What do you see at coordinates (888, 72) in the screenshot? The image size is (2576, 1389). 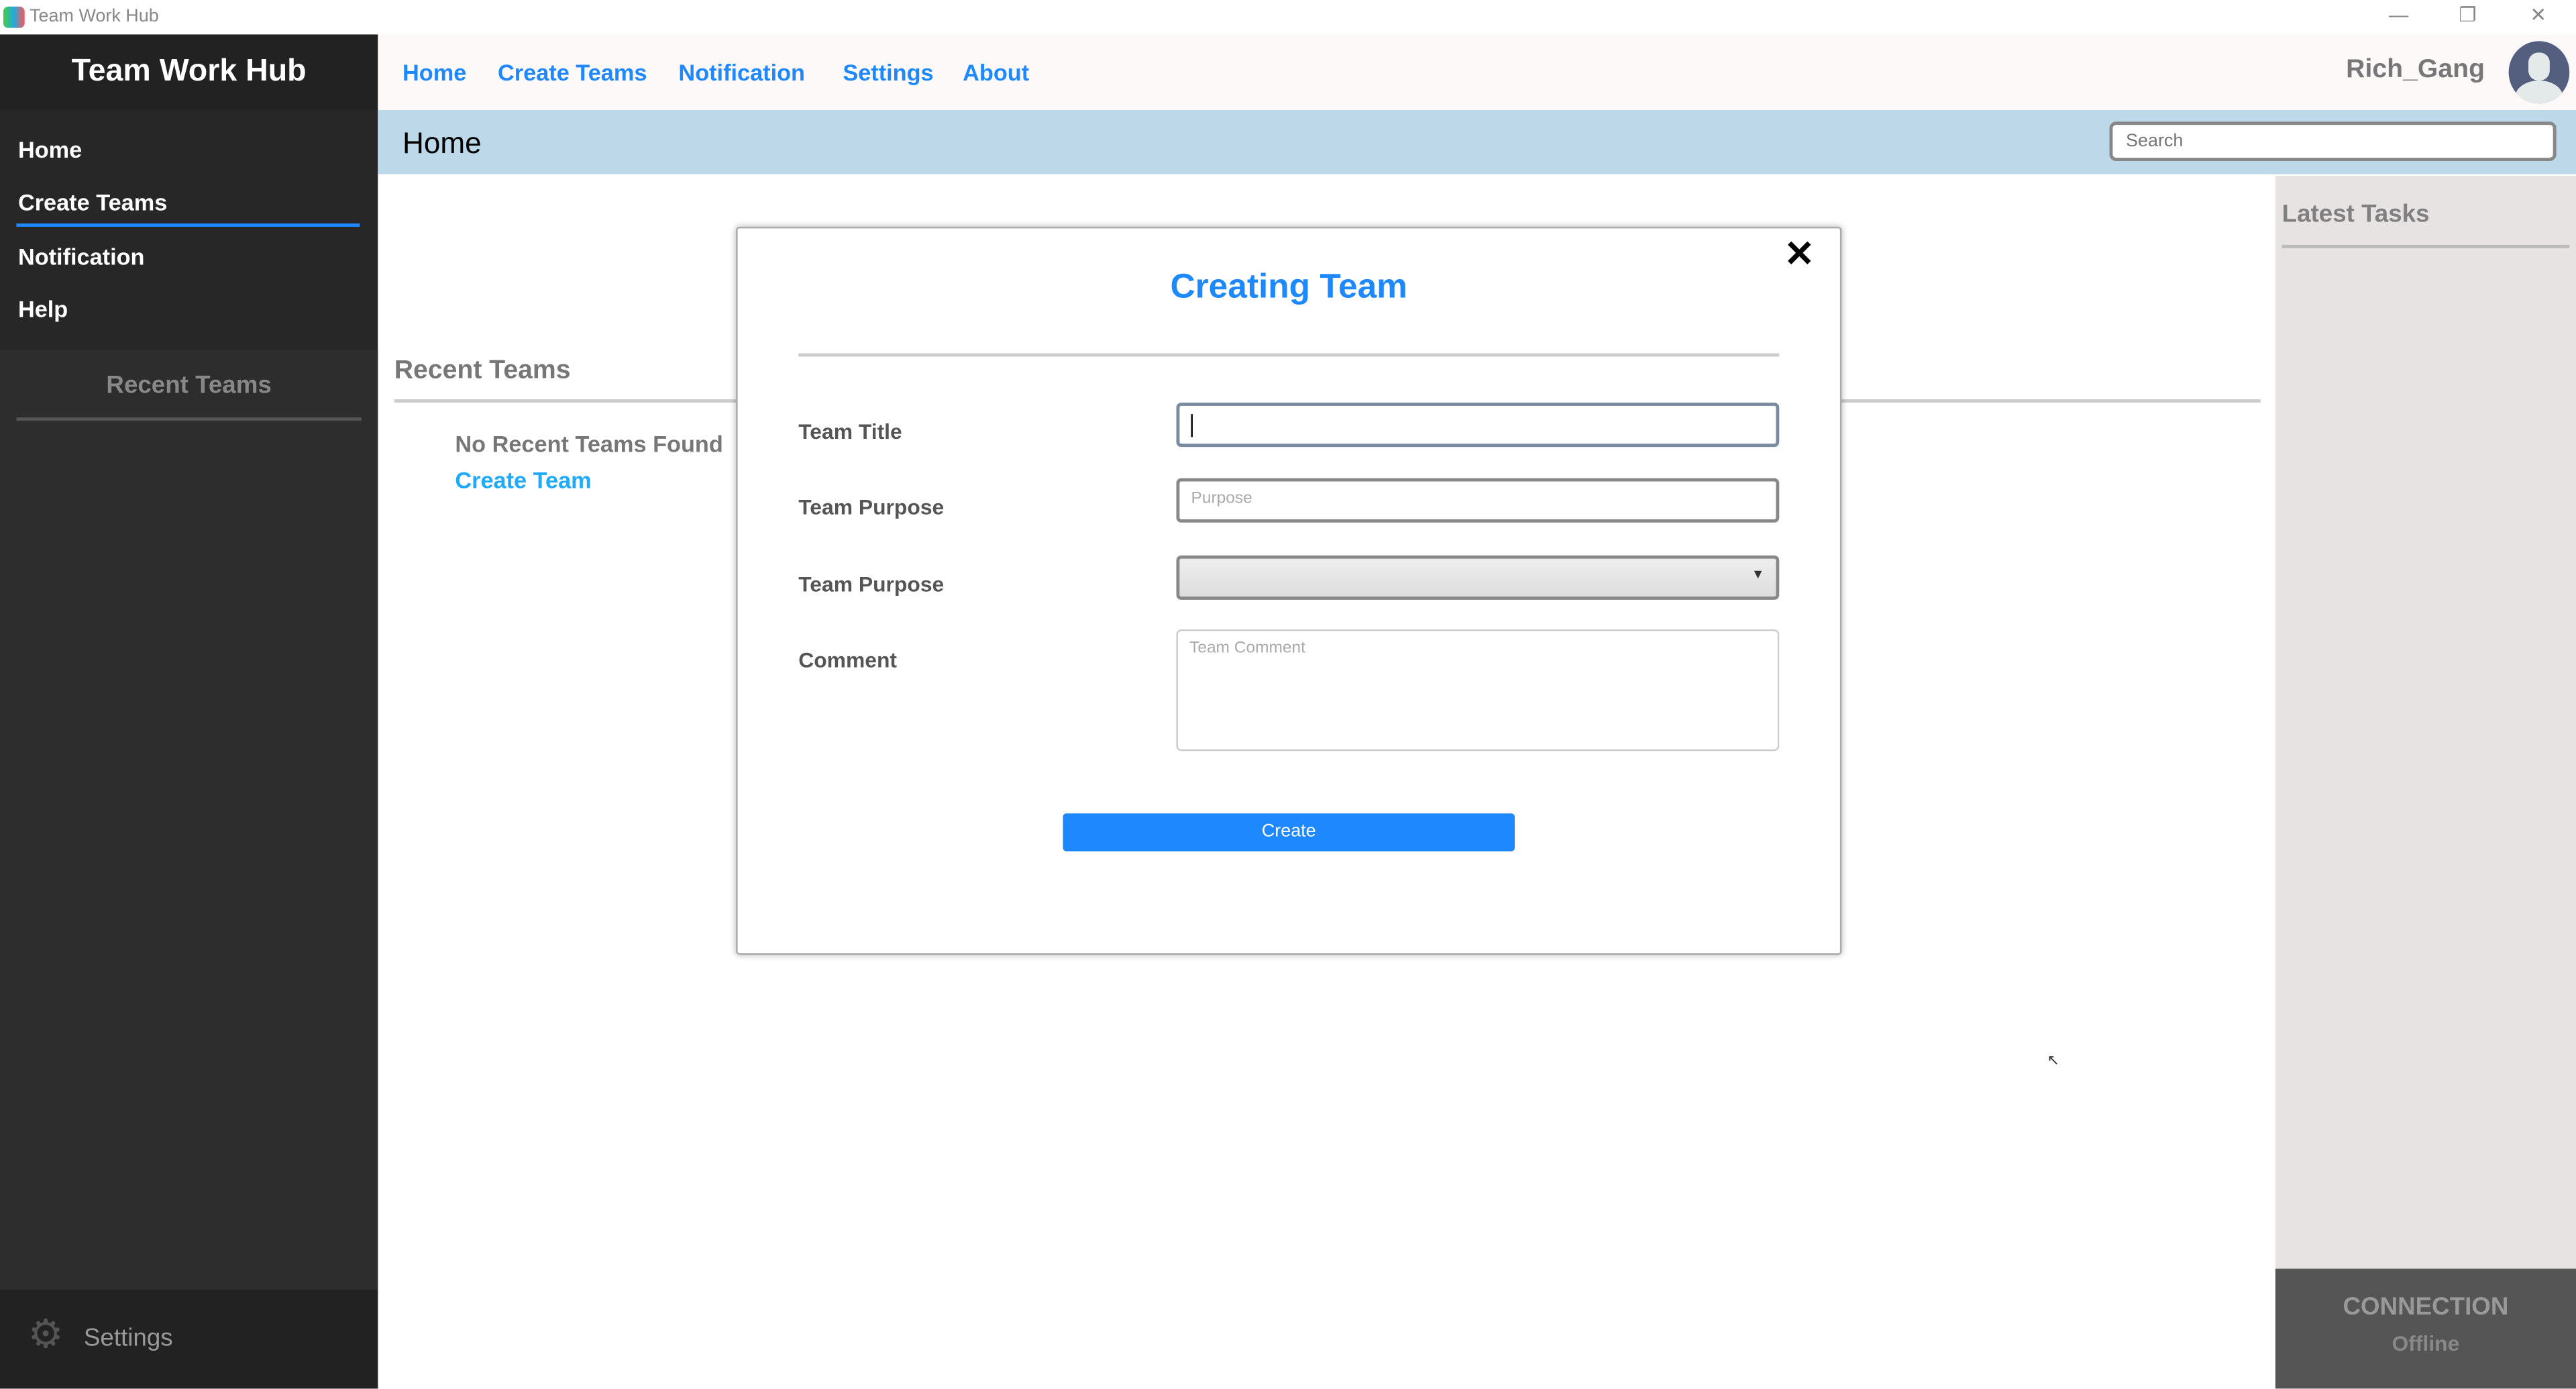 I see `topnav-settings: Settings` at bounding box center [888, 72].